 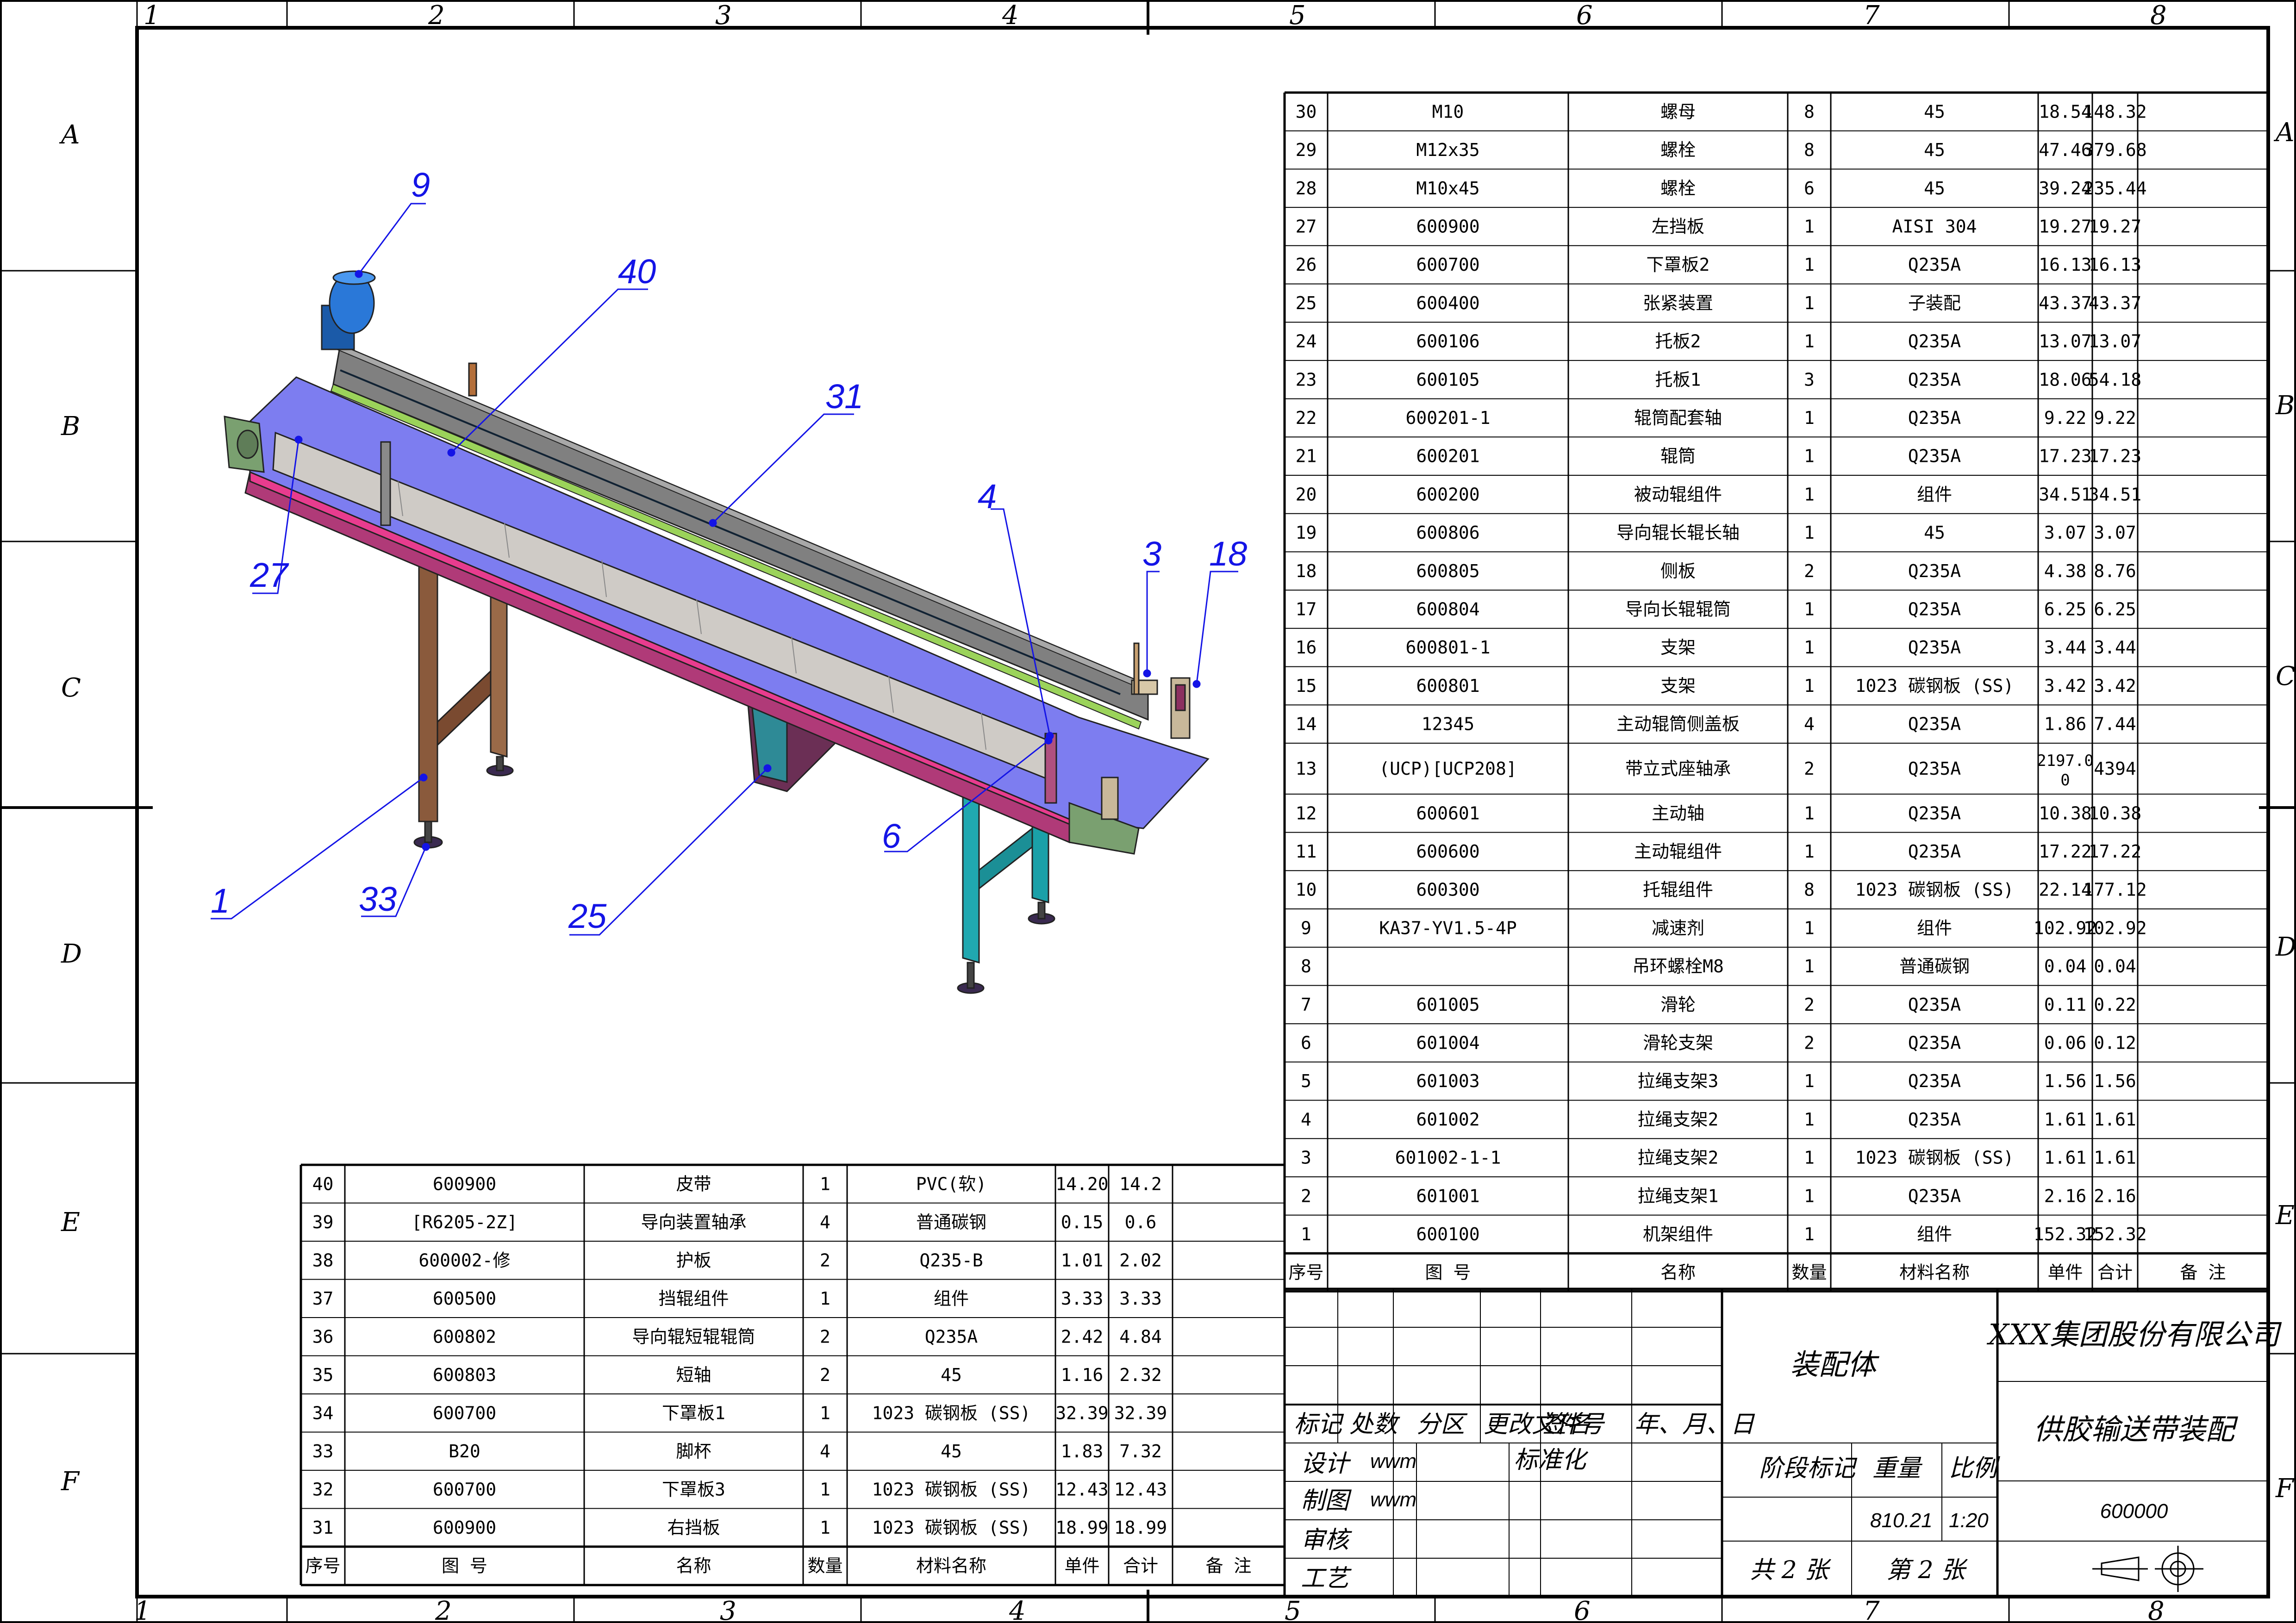 What do you see at coordinates (323, 1413) in the screenshot?
I see `bom-cell-no: 34` at bounding box center [323, 1413].